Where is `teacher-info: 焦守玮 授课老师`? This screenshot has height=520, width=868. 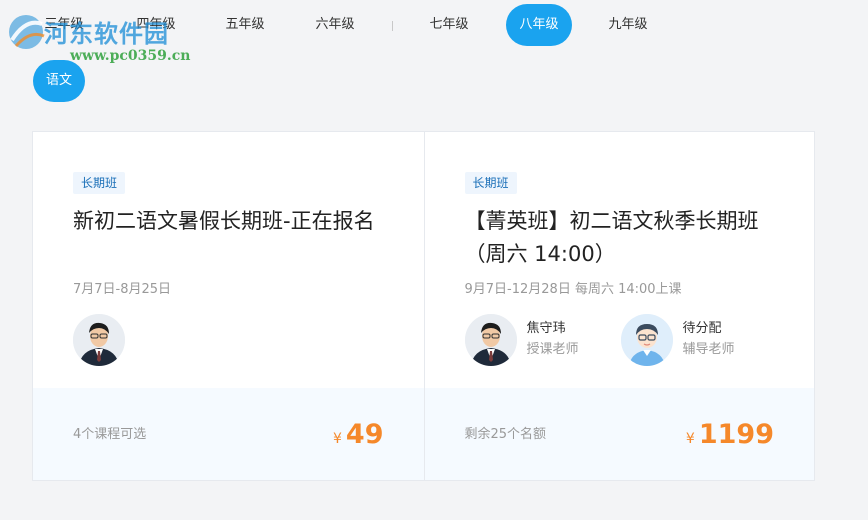 teacher-info: 焦守玮 授课老师 is located at coordinates (553, 340).